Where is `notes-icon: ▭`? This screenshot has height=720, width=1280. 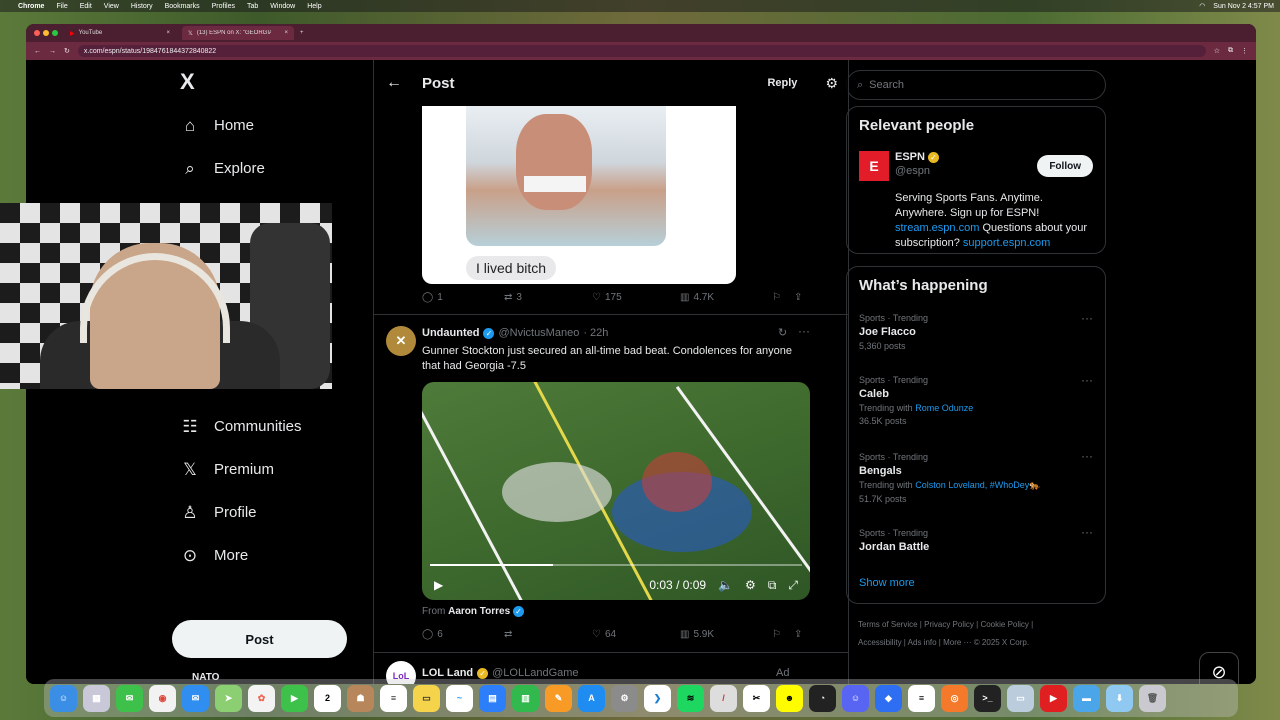
notes-icon: ▭ is located at coordinates (426, 698).